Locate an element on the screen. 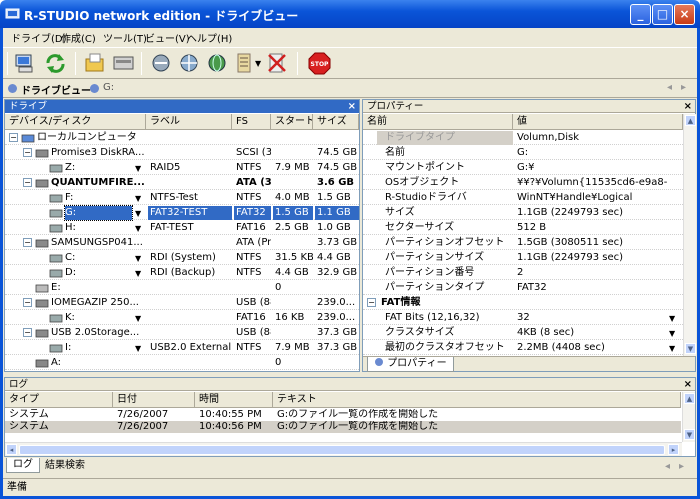  col-log-text: テキスト is located at coordinates (477, 400).